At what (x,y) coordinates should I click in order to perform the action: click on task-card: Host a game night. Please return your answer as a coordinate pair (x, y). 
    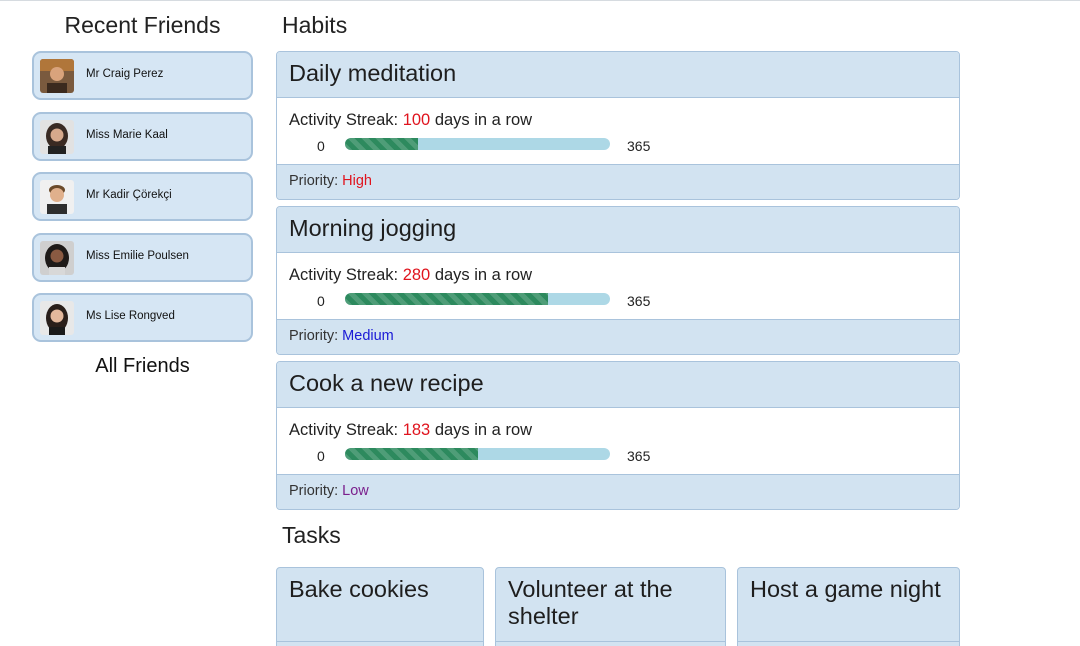
    Looking at the image, I should click on (848, 606).